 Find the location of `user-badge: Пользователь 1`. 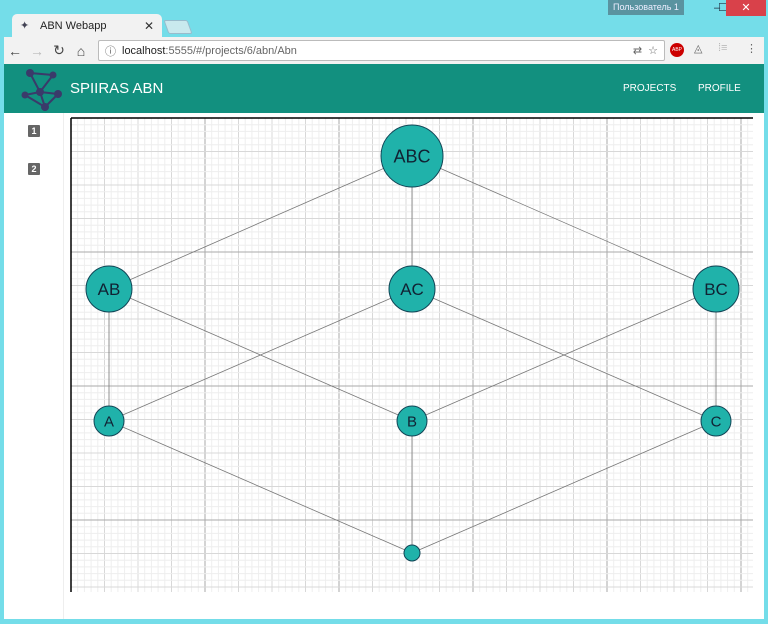

user-badge: Пользователь 1 is located at coordinates (646, 7).